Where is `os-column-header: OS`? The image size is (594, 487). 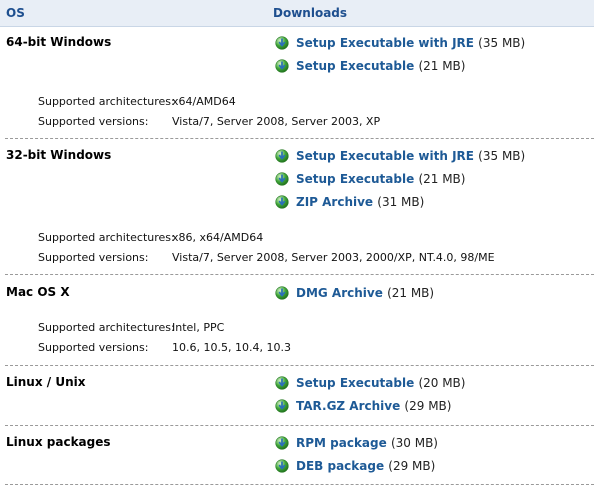 os-column-header: OS is located at coordinates (15, 13).